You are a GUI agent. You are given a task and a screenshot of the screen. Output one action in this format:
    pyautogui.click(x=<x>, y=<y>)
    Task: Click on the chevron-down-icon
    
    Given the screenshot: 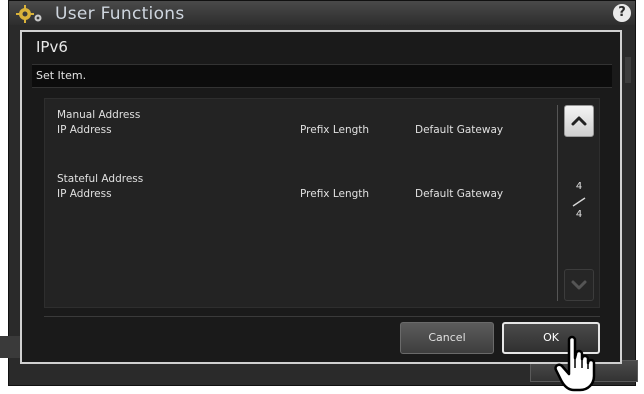 What is the action you would take?
    pyautogui.click(x=579, y=285)
    